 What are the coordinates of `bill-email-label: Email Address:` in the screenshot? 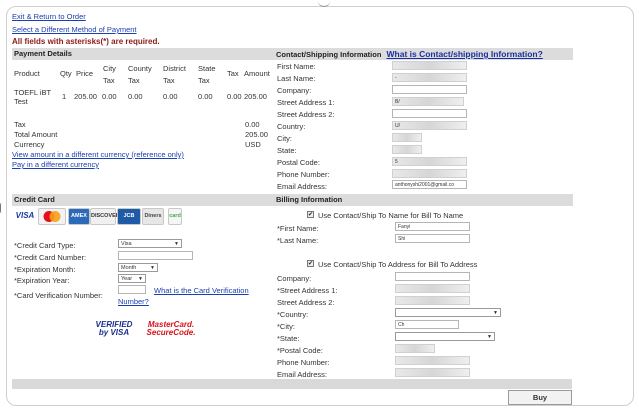 It's located at (302, 374).